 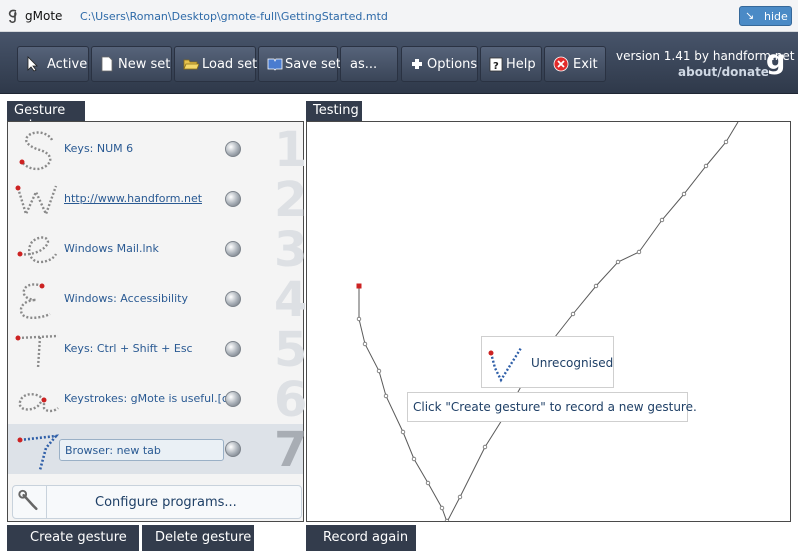 What do you see at coordinates (521, 64) in the screenshot?
I see `help-label: Help` at bounding box center [521, 64].